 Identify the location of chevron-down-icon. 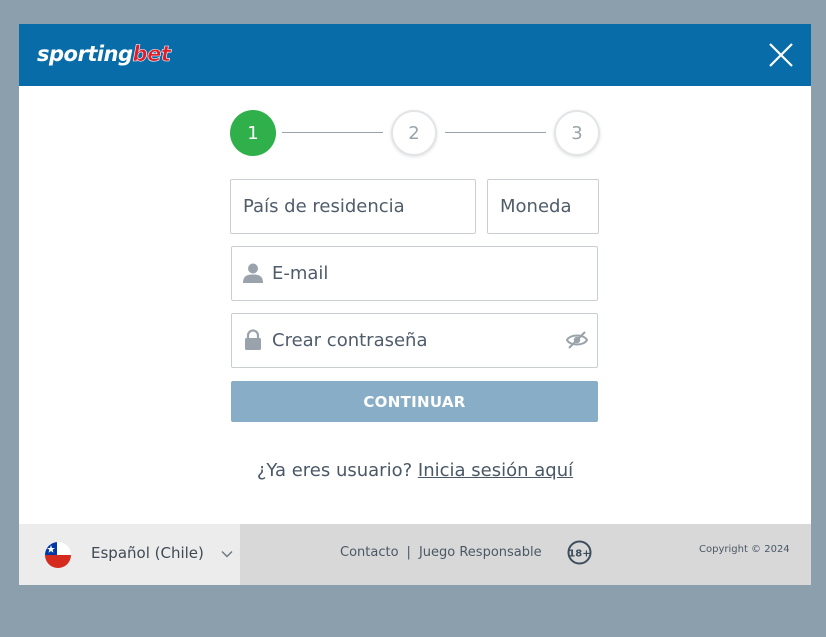
(227, 554).